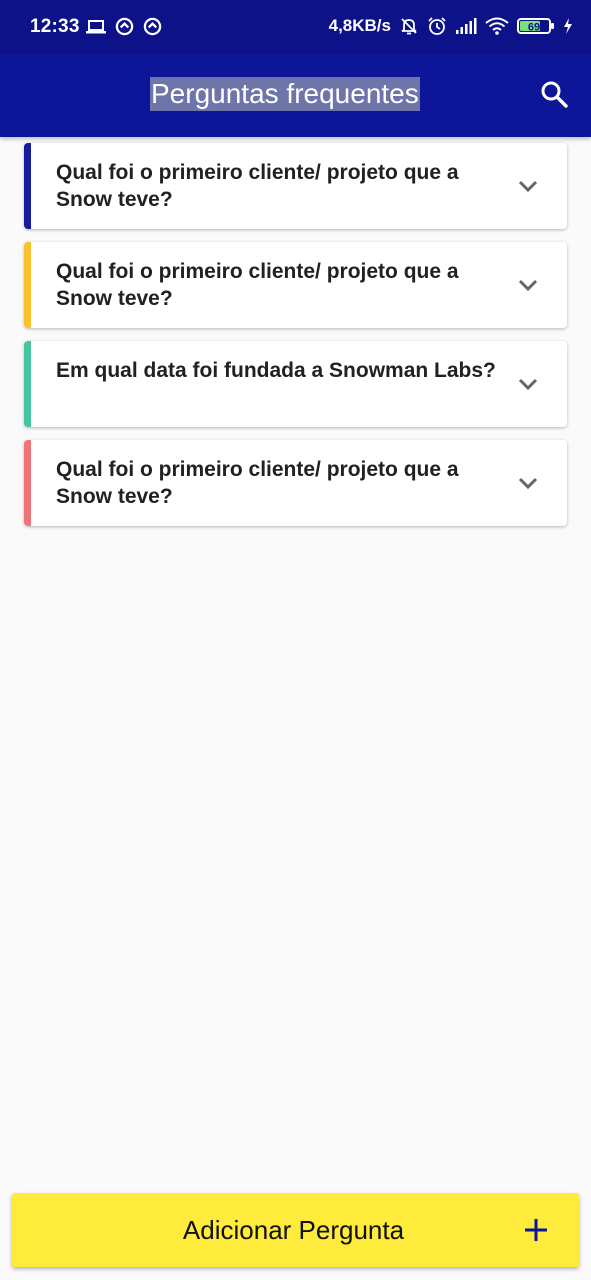  What do you see at coordinates (409, 26) in the screenshot?
I see `notifications-off-icon` at bounding box center [409, 26].